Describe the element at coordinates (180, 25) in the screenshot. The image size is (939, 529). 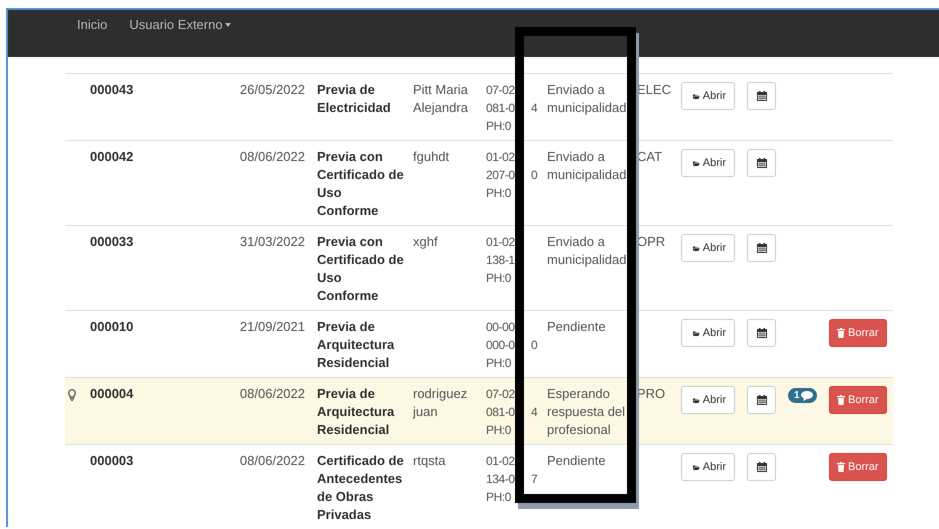
I see `user-menu: Usuario Externo` at that location.